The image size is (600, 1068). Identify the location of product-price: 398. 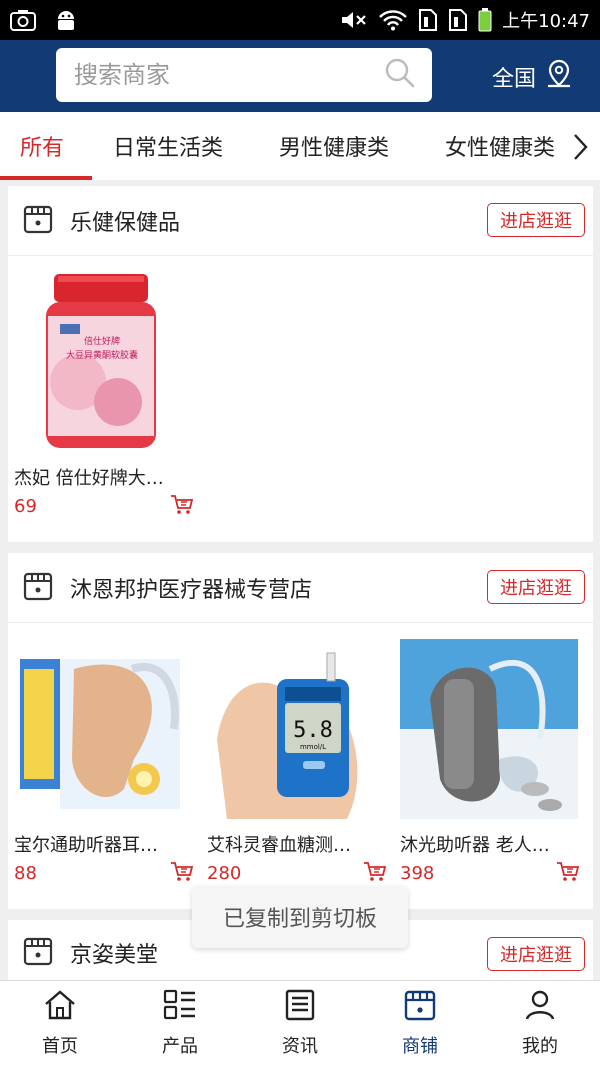
(417, 873).